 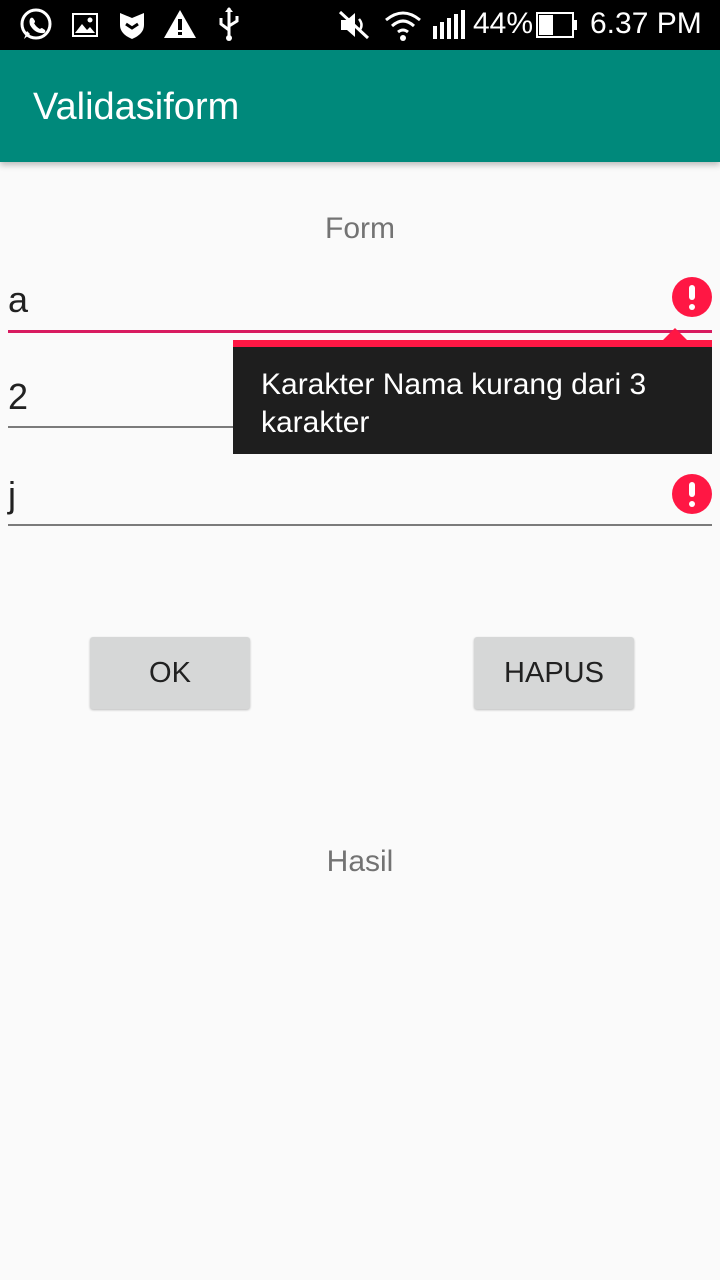 I want to click on third-field: j, so click(x=360, y=496).